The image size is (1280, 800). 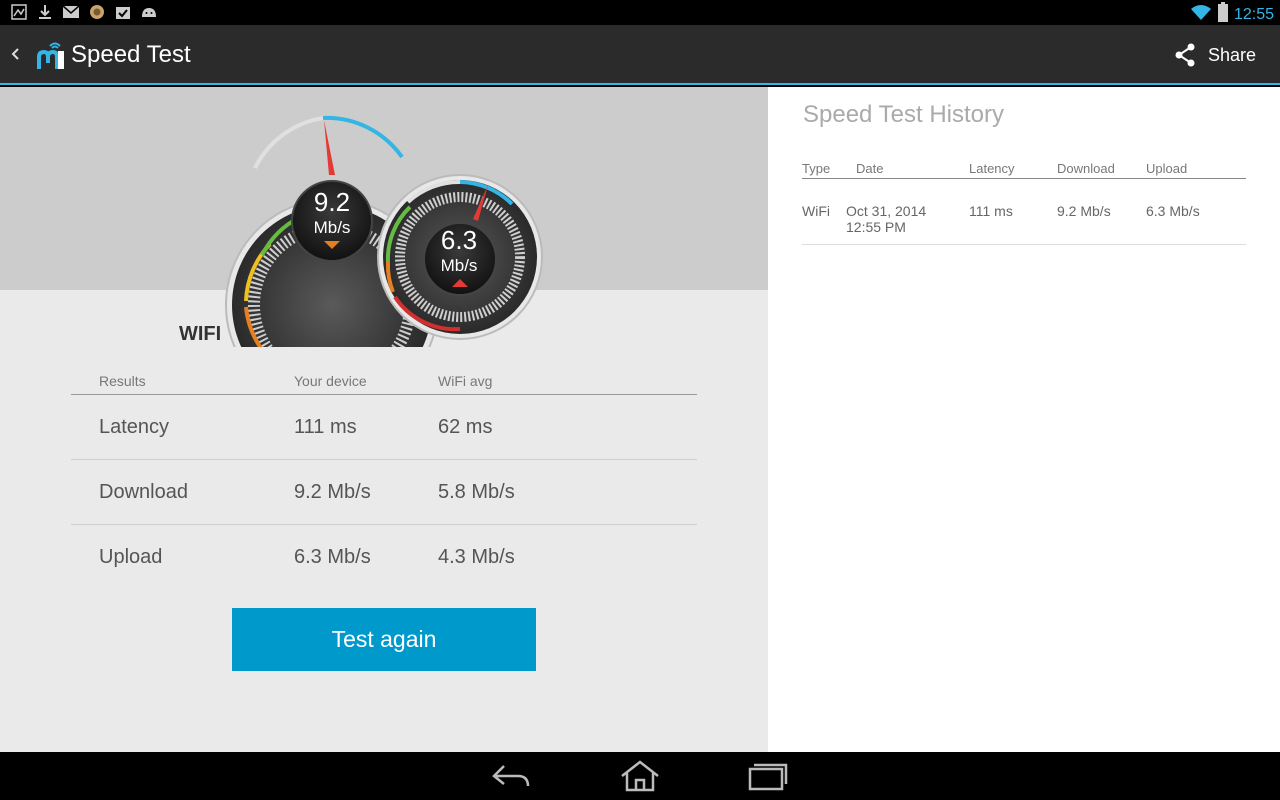 I want to click on results-header: Results Your device WiFi avg, so click(x=384, y=384).